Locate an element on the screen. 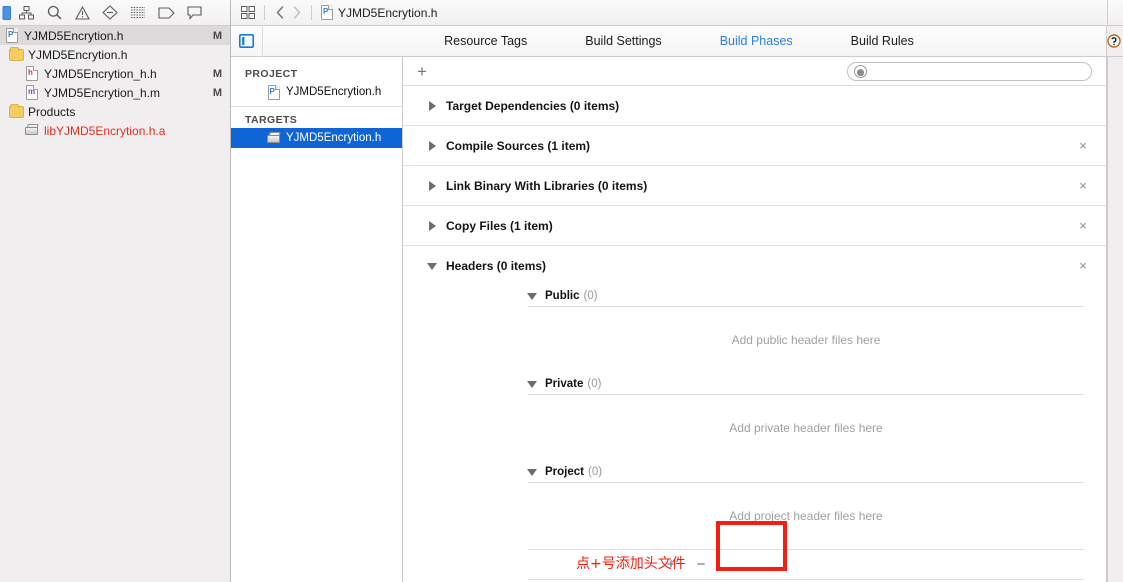 The image size is (1123, 582). filter-search-field is located at coordinates (969, 71).